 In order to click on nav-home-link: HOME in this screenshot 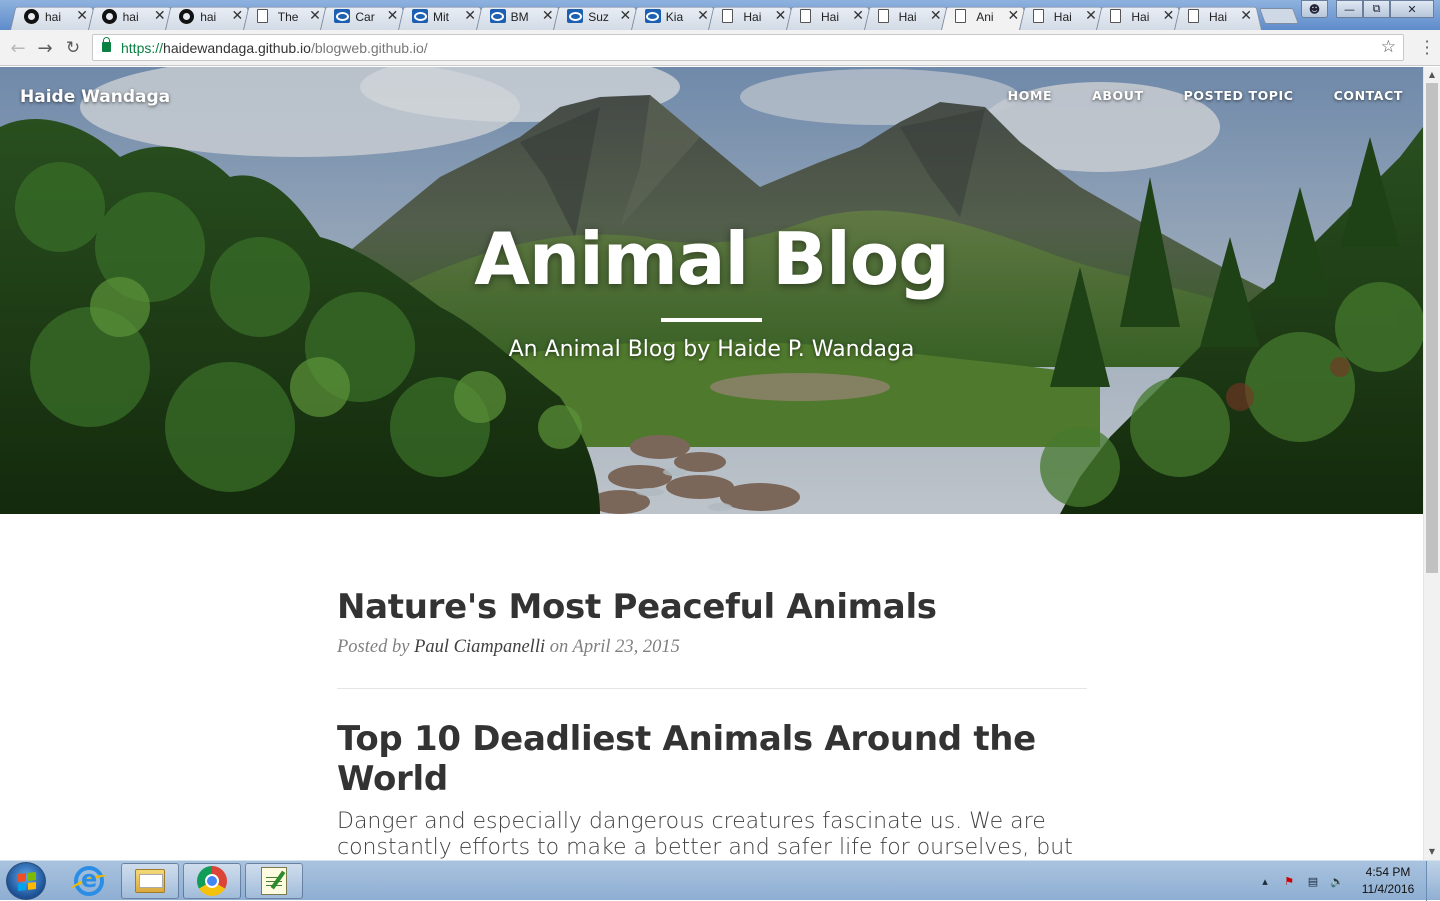, I will do `click(1030, 95)`.